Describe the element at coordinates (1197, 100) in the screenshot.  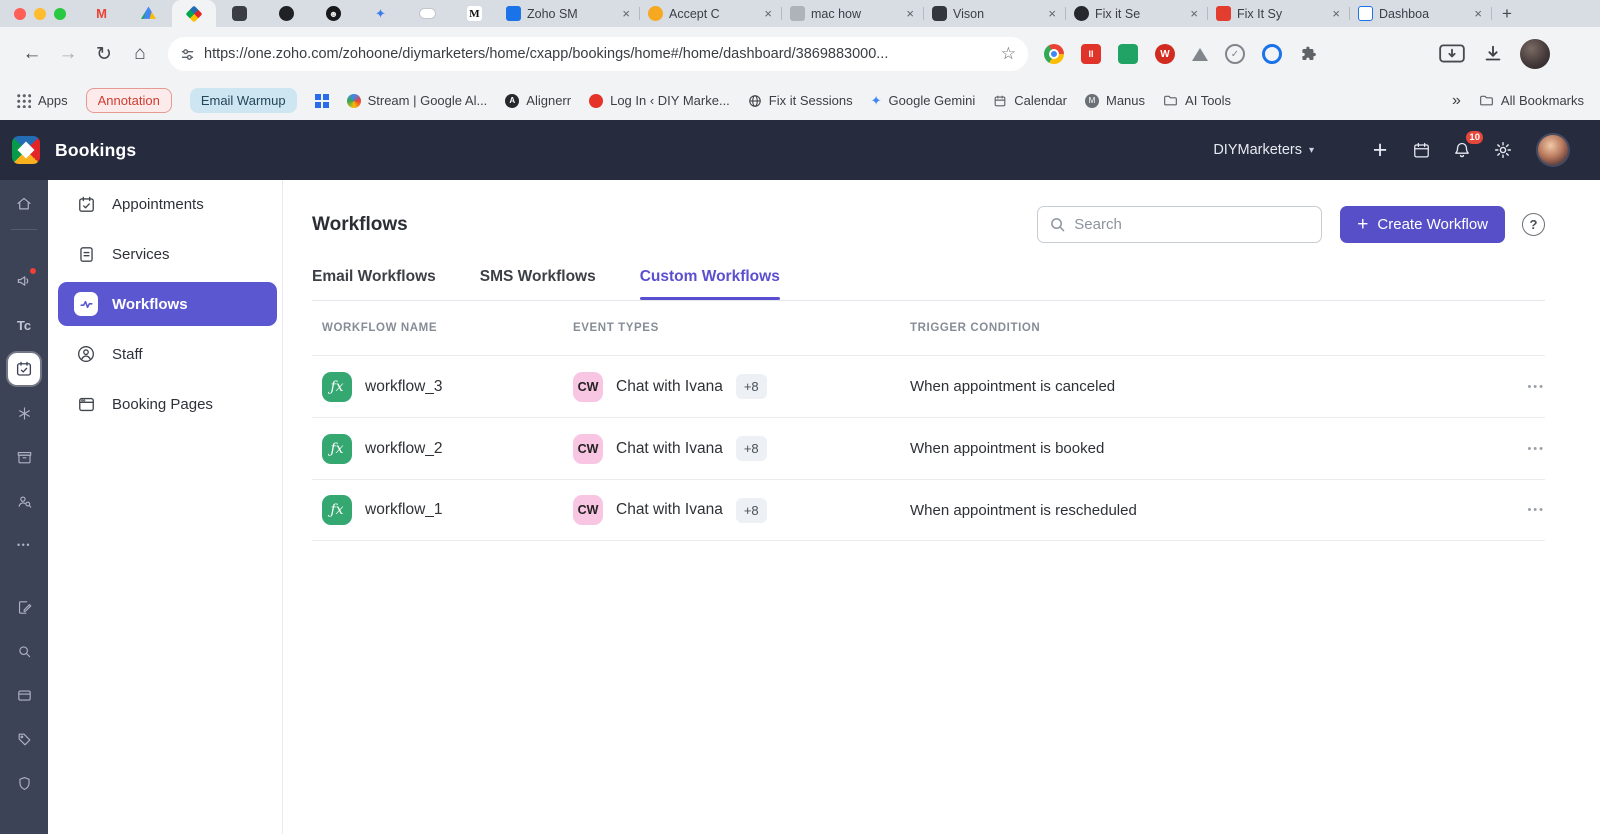
I see `bookmark-folder-ai-tools: AI Tools` at that location.